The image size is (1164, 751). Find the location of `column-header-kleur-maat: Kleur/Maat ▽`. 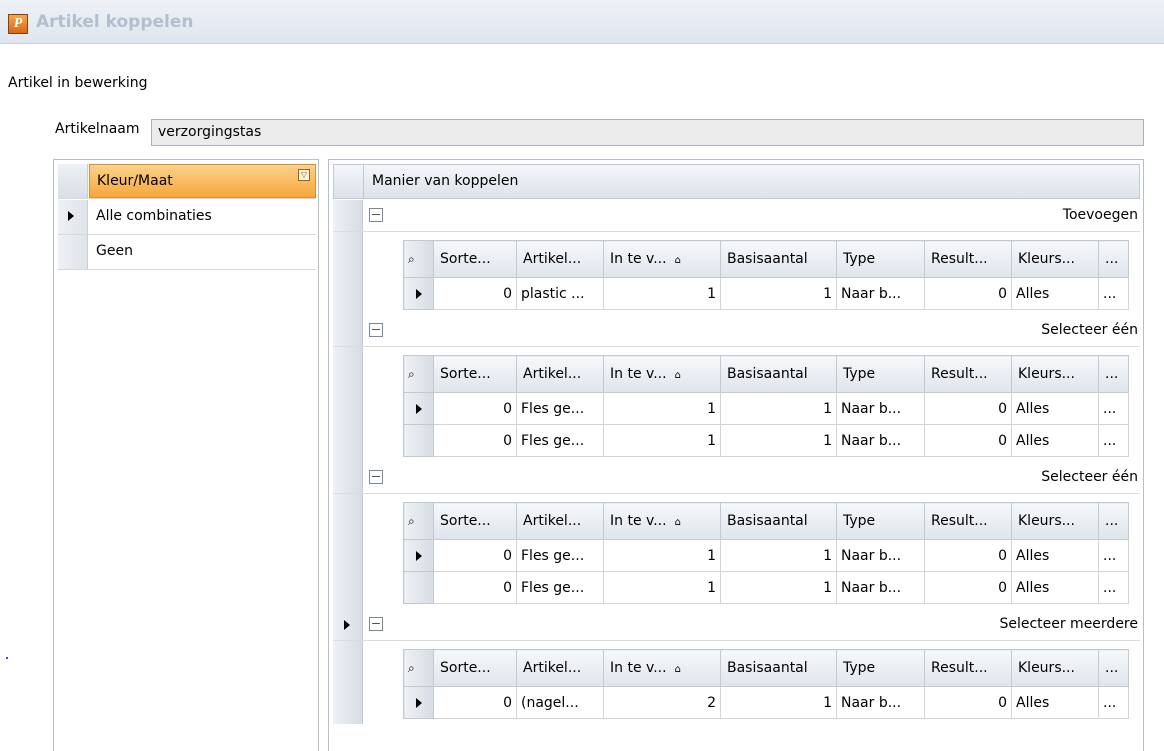

column-header-kleur-maat: Kleur/Maat ▽ is located at coordinates (202, 181).